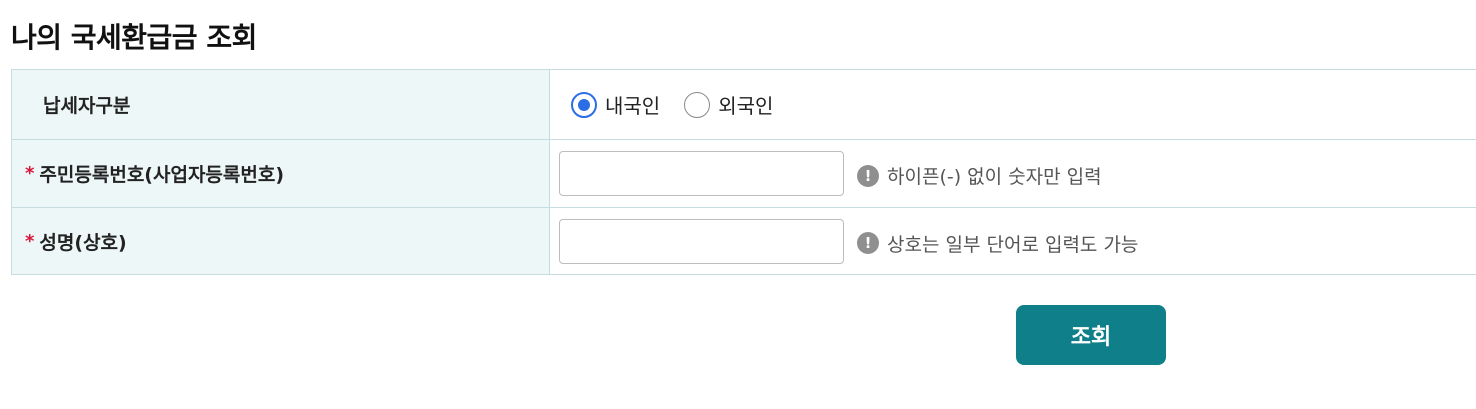 This screenshot has height=409, width=1476. What do you see at coordinates (1091, 335) in the screenshot?
I see `search-button: 조회` at bounding box center [1091, 335].